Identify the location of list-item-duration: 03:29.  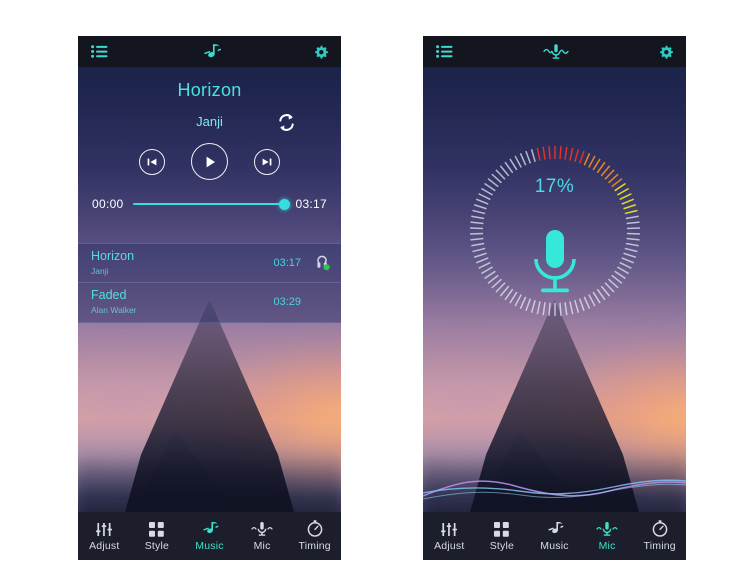
(287, 302).